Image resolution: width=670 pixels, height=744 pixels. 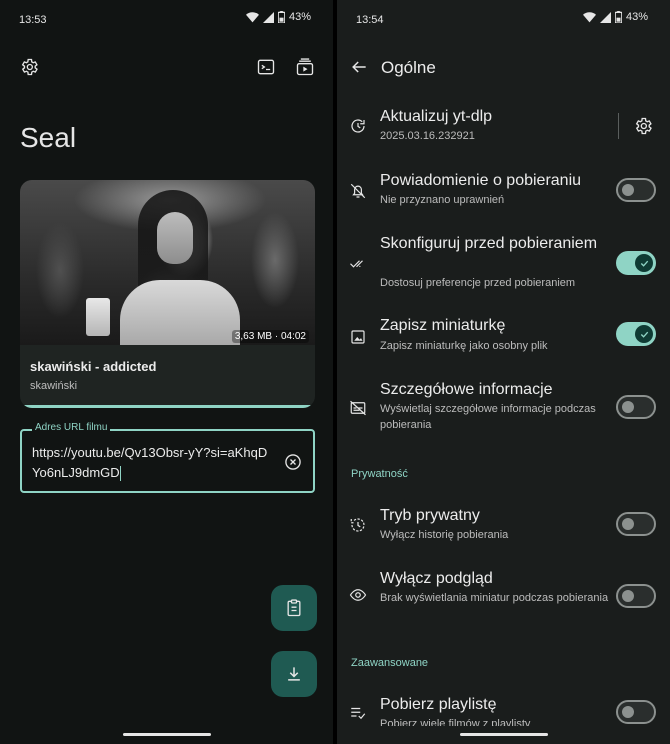 I want to click on settings-button, so click(x=29, y=67).